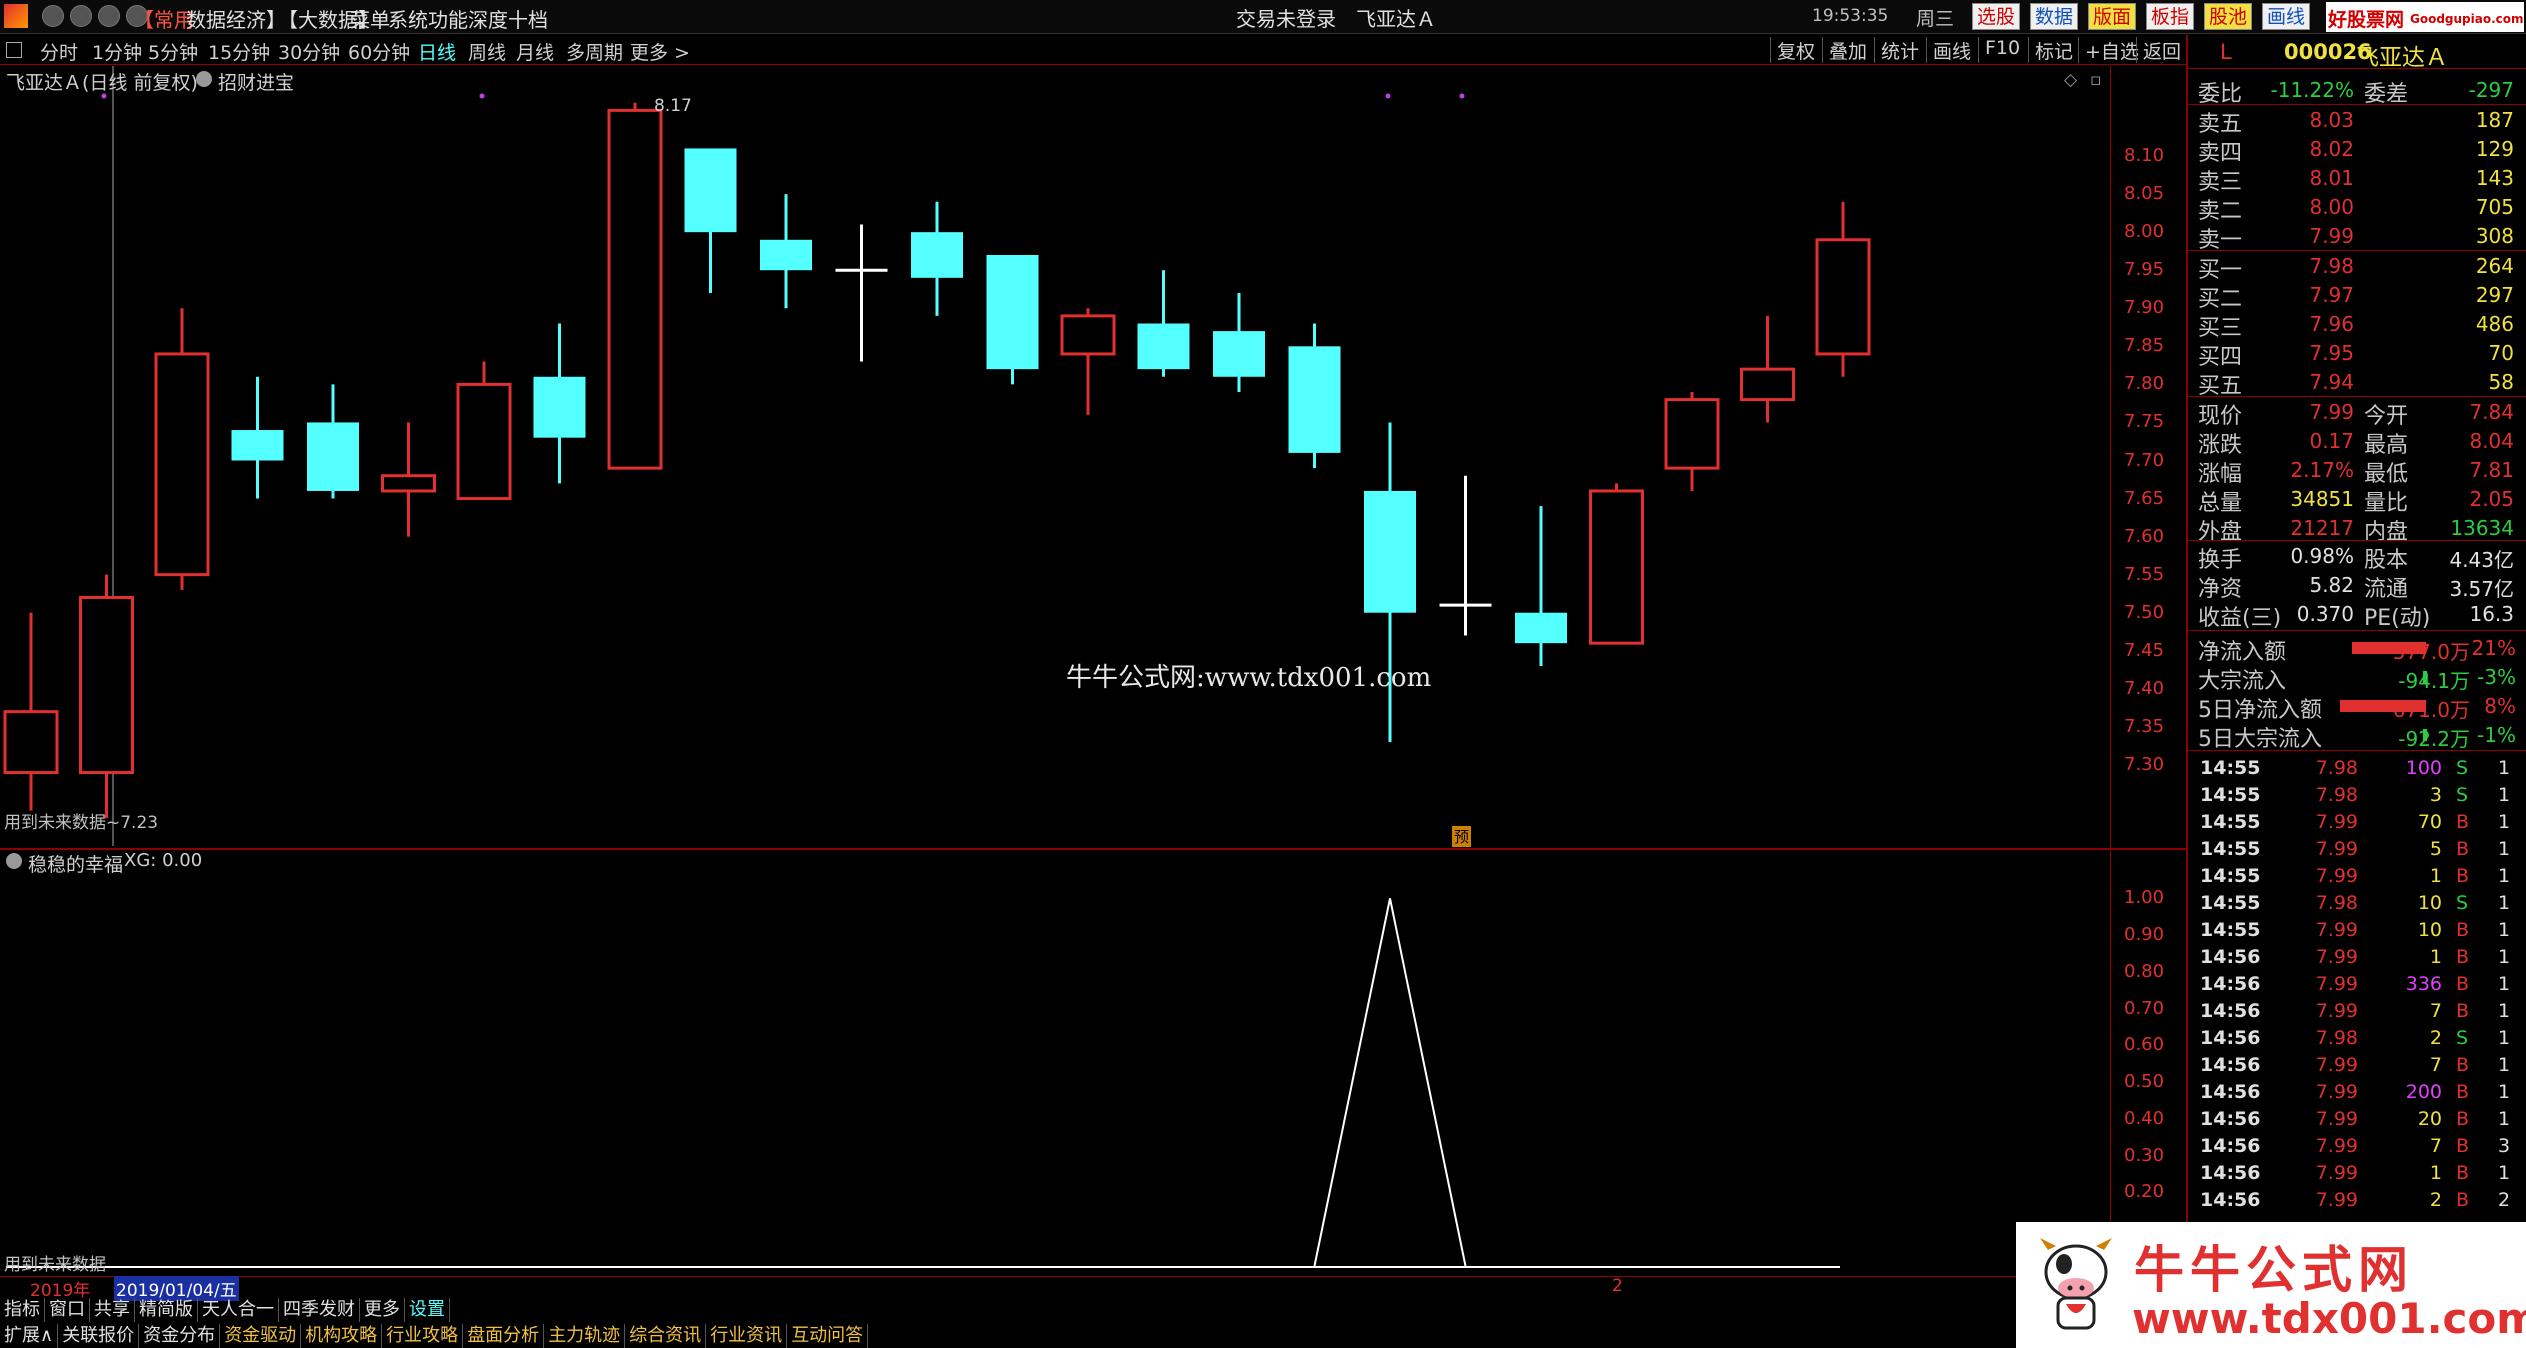 This screenshot has width=2526, height=1348. Describe the element at coordinates (16, 16) in the screenshot. I see `app-logo-icon` at that location.